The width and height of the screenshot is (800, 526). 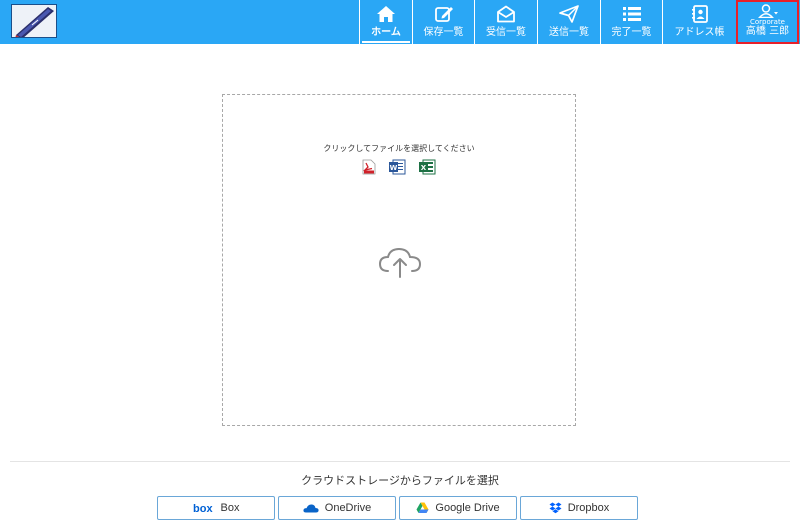 I want to click on nav-sent: 送信一覧, so click(x=568, y=22).